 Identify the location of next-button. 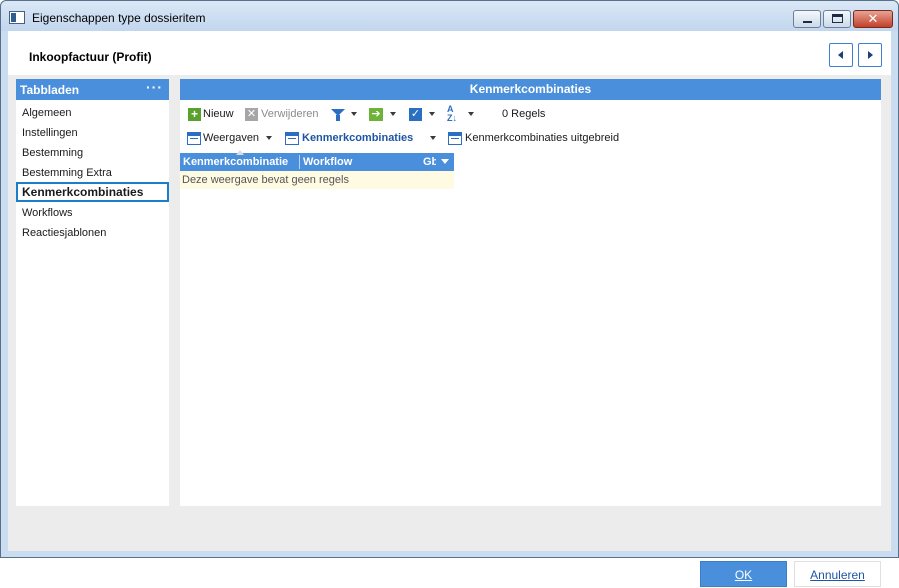
(870, 55).